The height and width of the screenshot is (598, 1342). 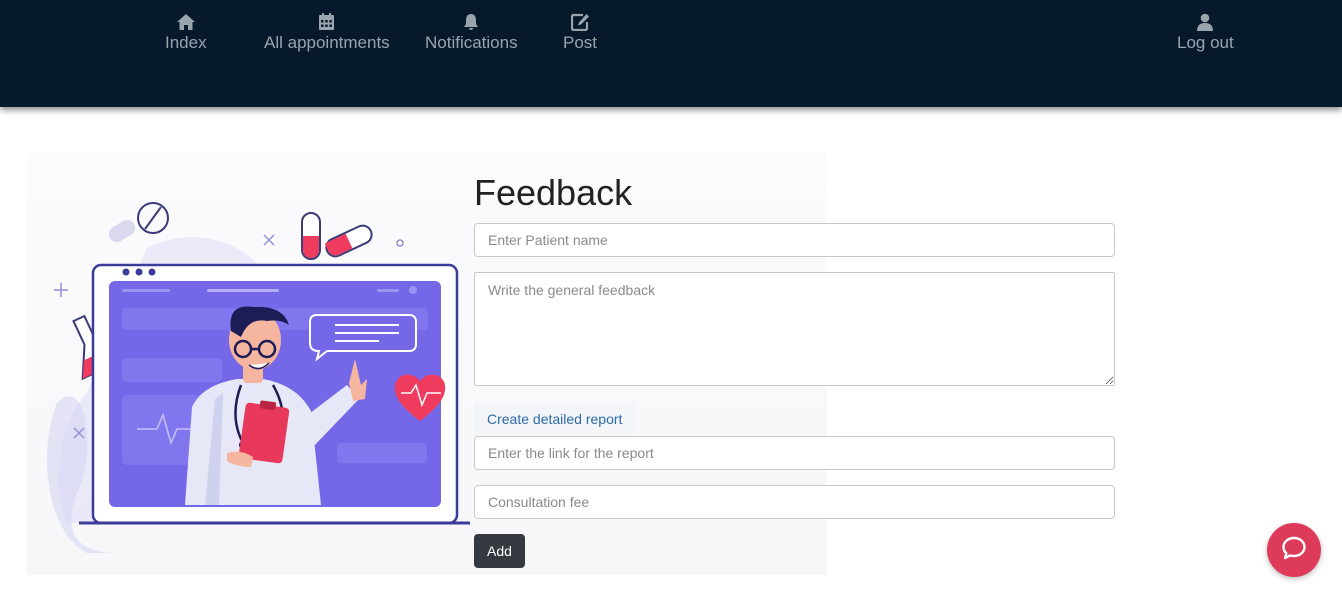 I want to click on nav-item-notifications: Notifications, so click(x=471, y=32).